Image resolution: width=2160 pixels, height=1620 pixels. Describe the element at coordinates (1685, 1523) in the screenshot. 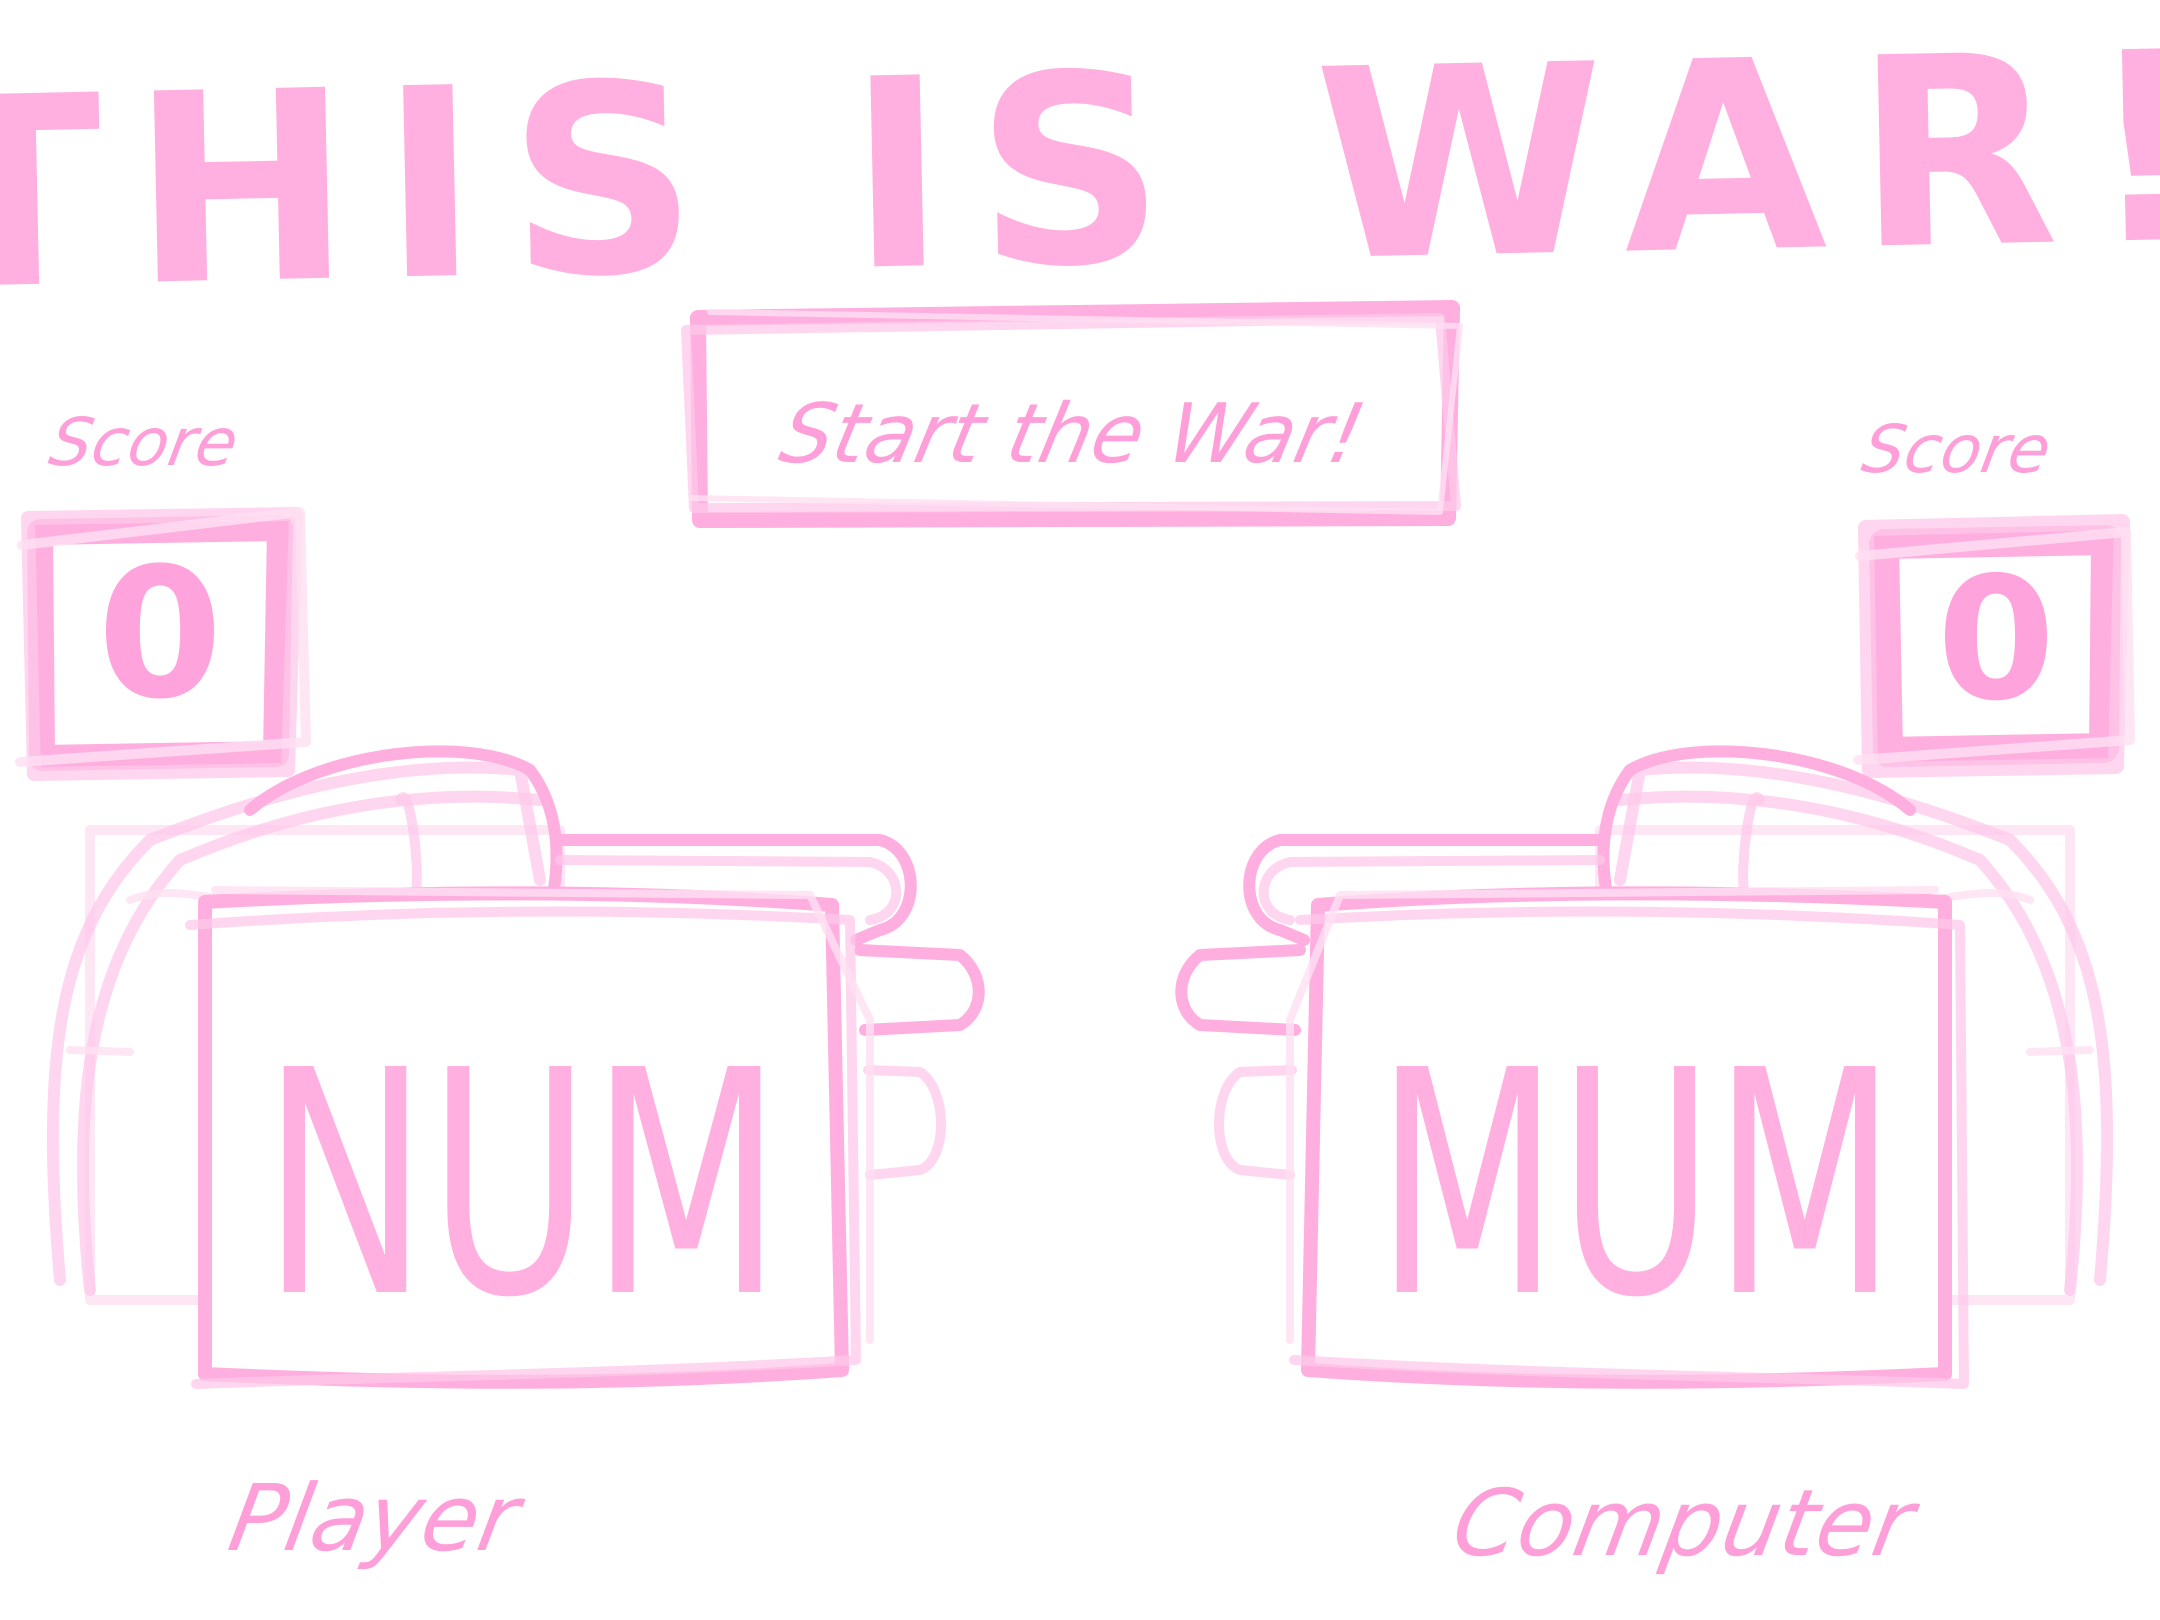

I see `computer-name-label: Computer` at that location.